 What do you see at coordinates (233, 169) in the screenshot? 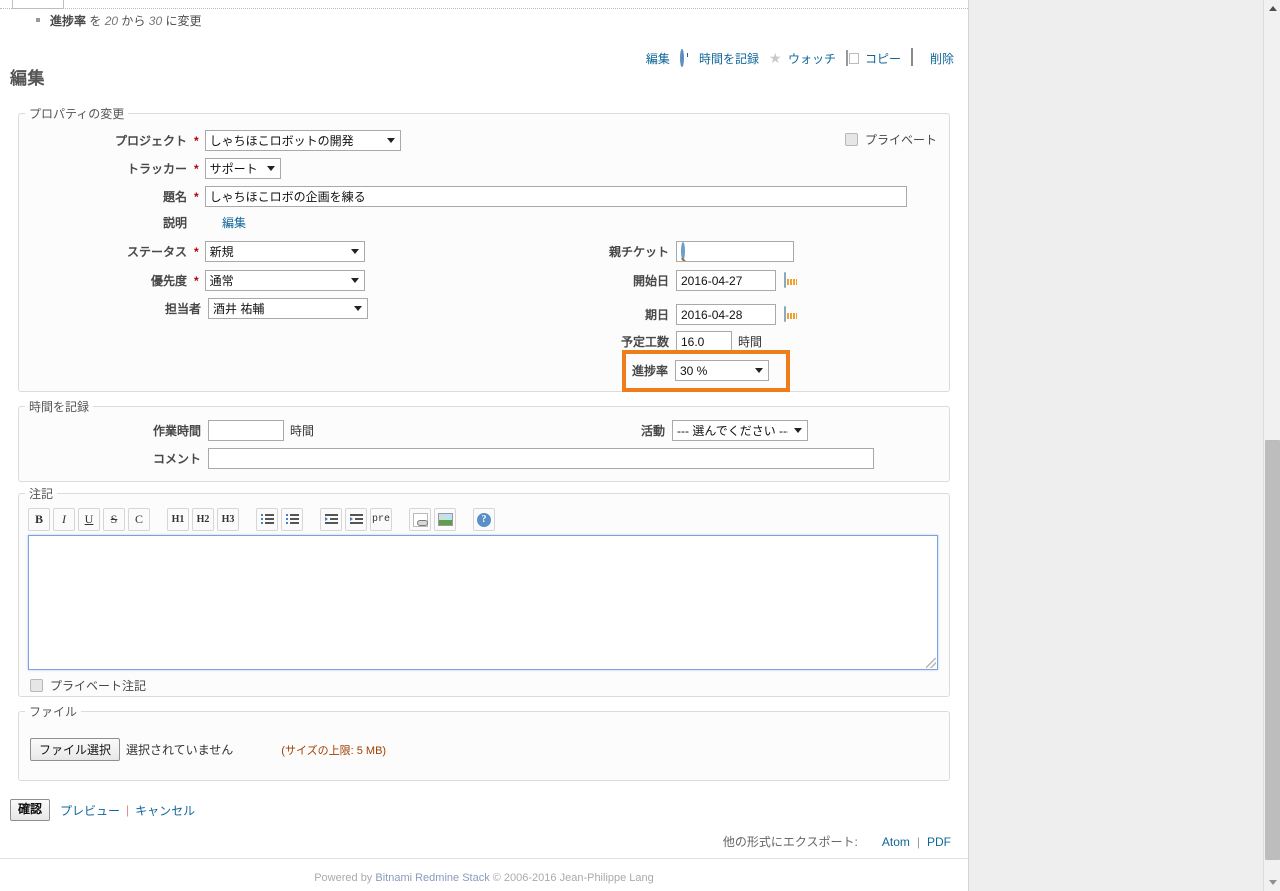
I see `tracker-select-value: サポート` at bounding box center [233, 169].